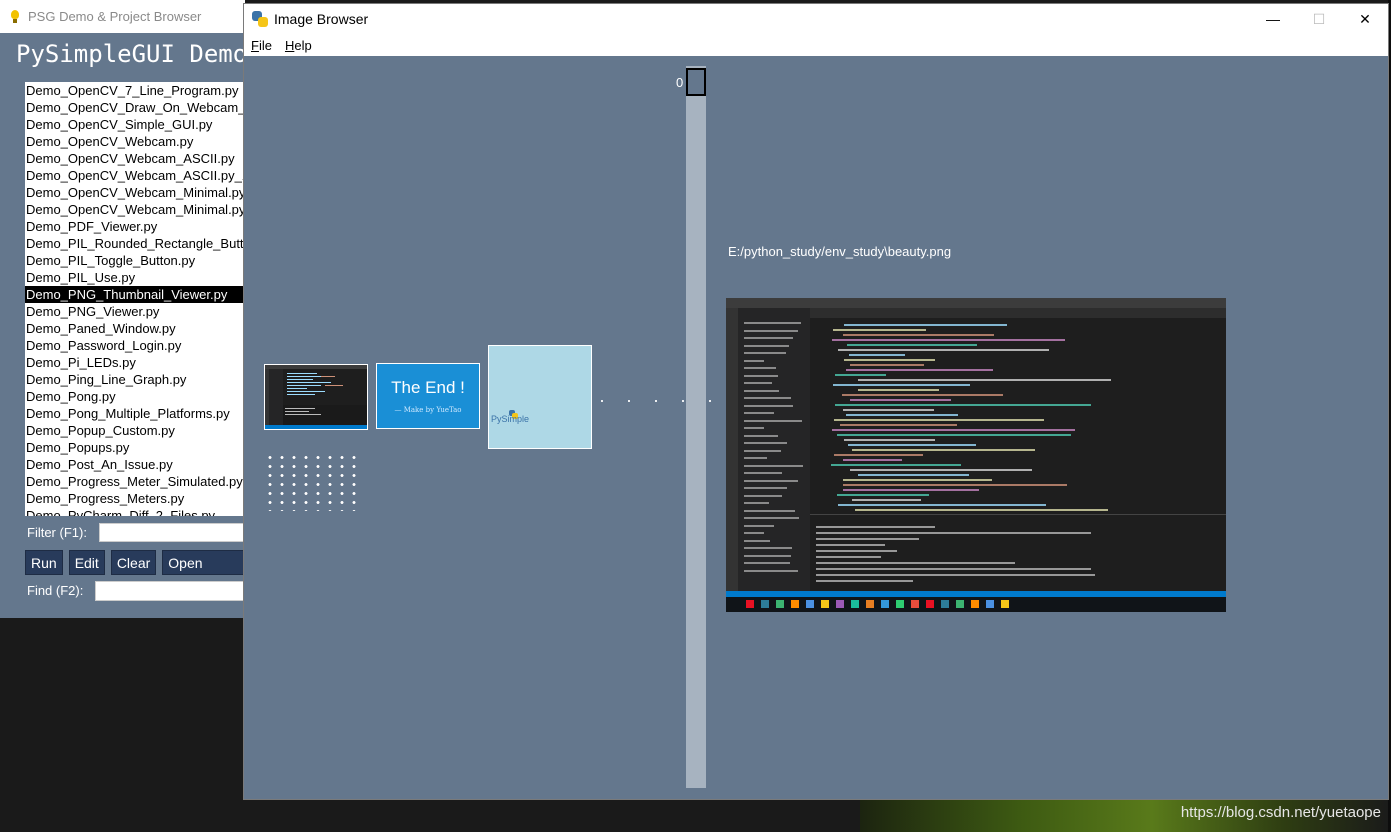 The image size is (1391, 832). I want to click on file-list-item: Demo_PIL_Rounded_Rectangle_Button.py, so click(135, 243).